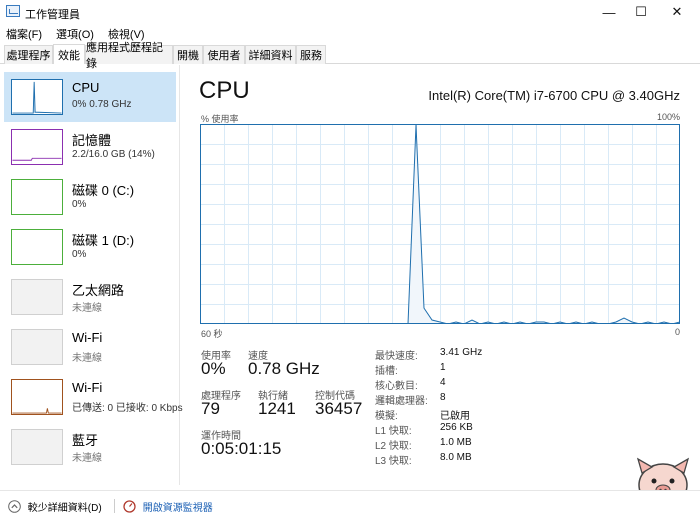  I want to click on resource-monitor-icon, so click(129, 506).